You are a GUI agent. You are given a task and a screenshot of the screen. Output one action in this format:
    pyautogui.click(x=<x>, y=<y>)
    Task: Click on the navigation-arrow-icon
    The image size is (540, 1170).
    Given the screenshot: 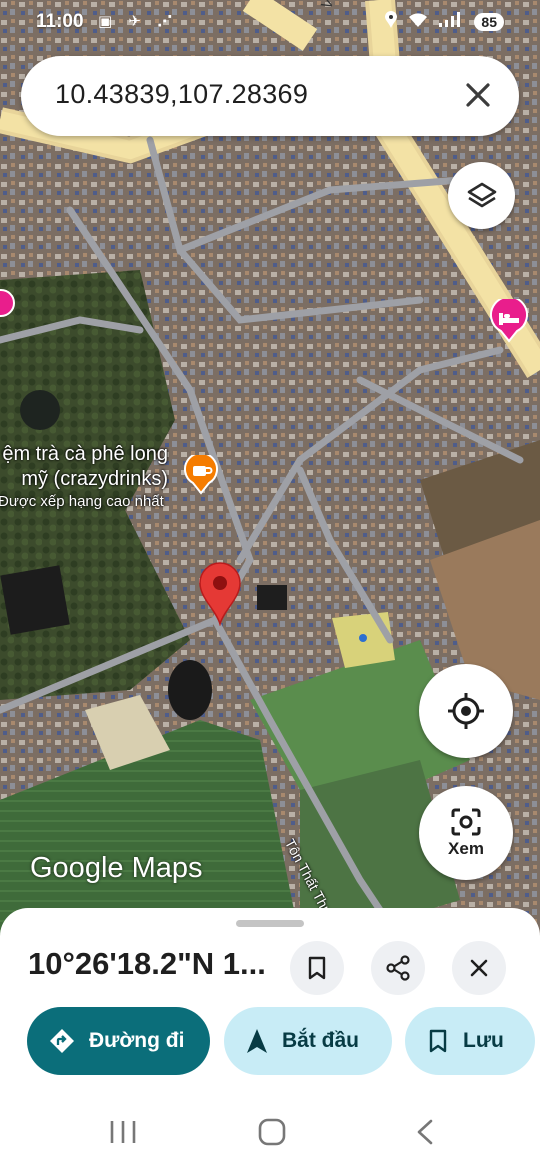 What is the action you would take?
    pyautogui.click(x=257, y=1041)
    